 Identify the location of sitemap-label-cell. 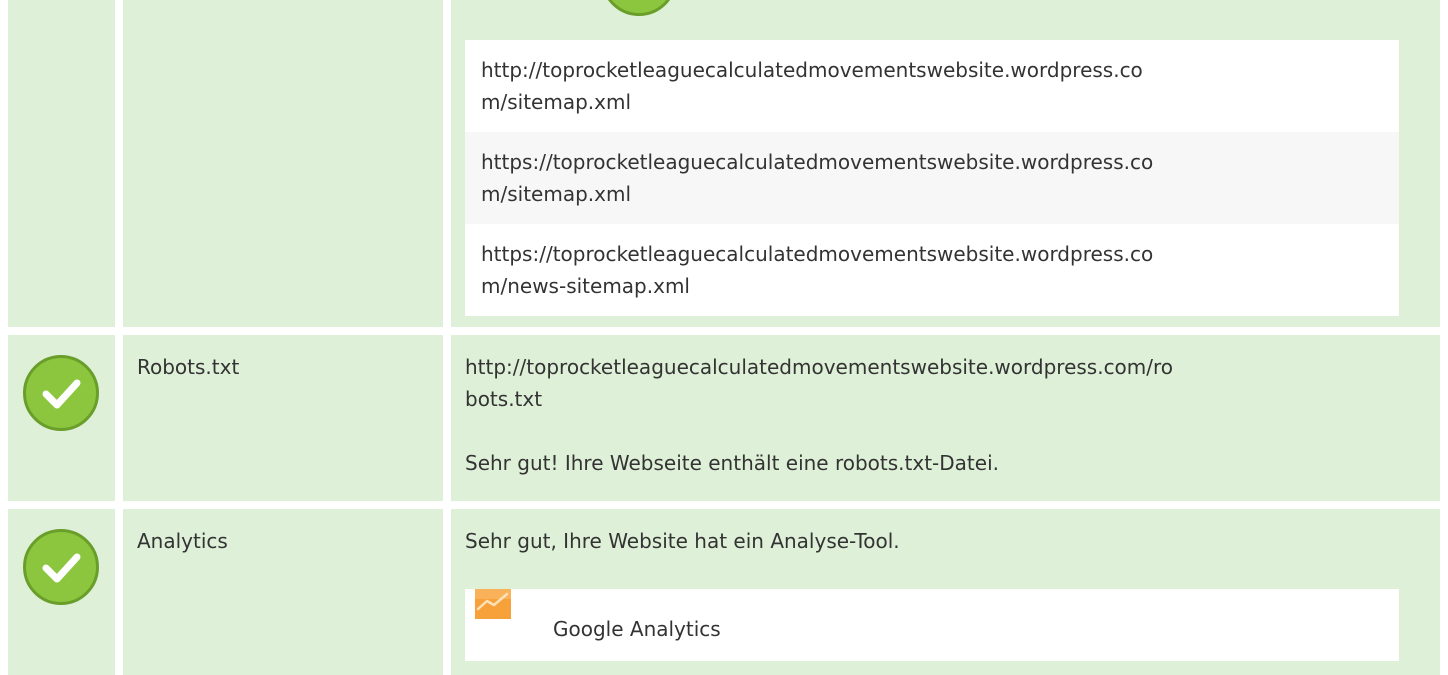
(283, 163).